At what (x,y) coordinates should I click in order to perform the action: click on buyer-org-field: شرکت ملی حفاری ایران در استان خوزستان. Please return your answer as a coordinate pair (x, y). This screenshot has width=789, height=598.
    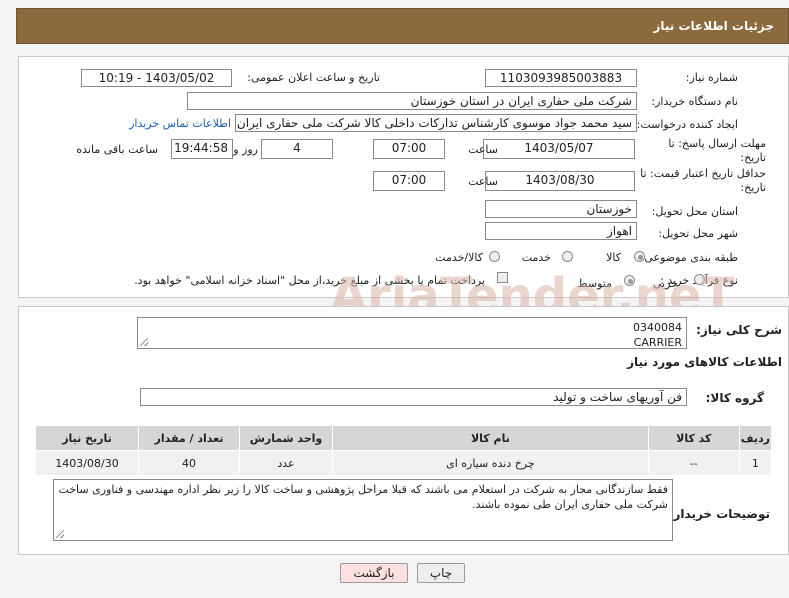
    Looking at the image, I should click on (412, 101).